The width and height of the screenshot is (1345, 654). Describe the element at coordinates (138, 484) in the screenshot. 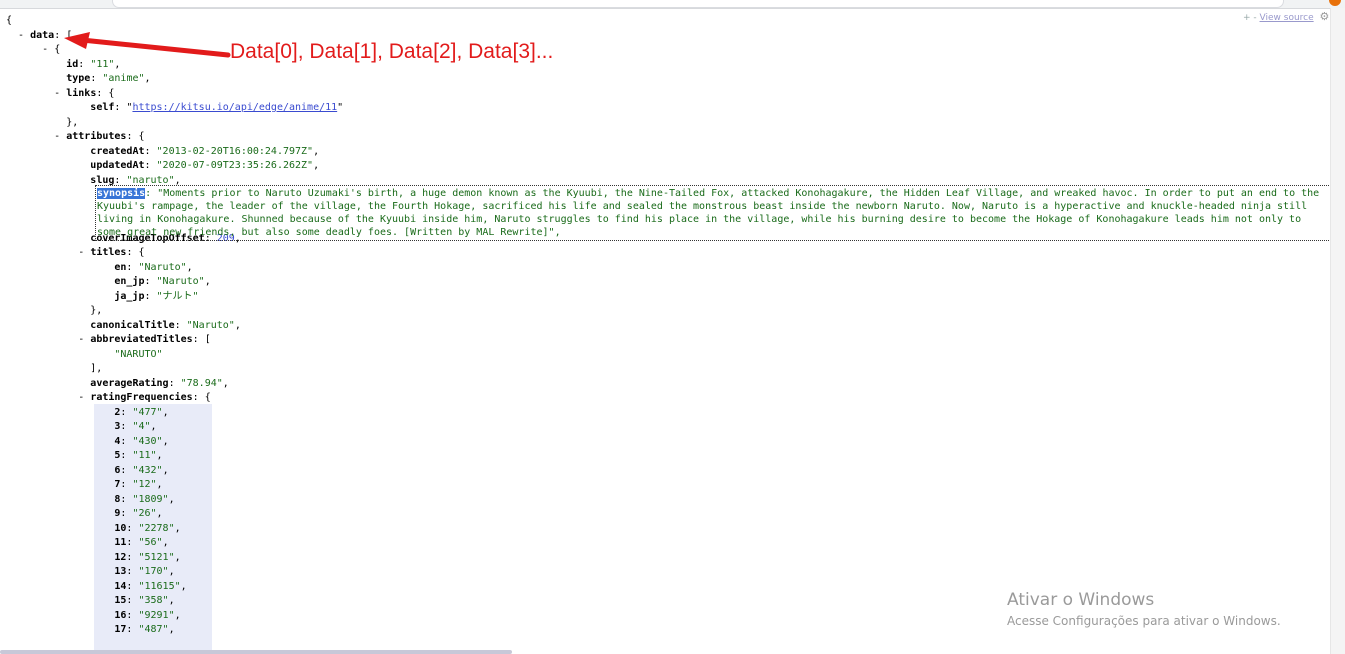

I see `rating-frequency-row: 7: "12",` at that location.